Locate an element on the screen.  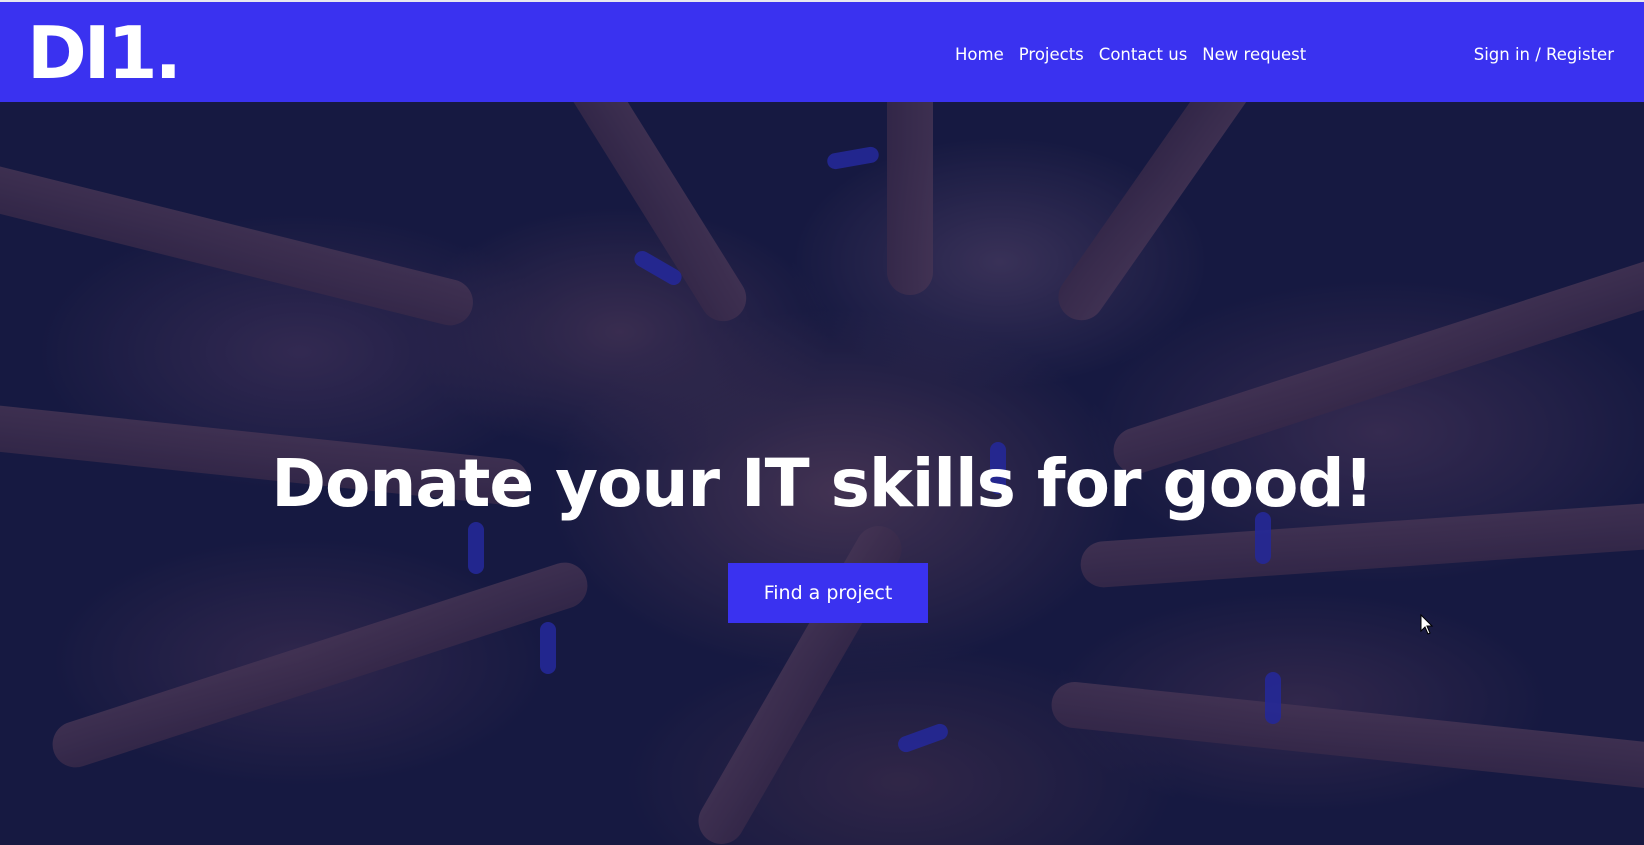
mouse-cursor-icon is located at coordinates (1427, 624).